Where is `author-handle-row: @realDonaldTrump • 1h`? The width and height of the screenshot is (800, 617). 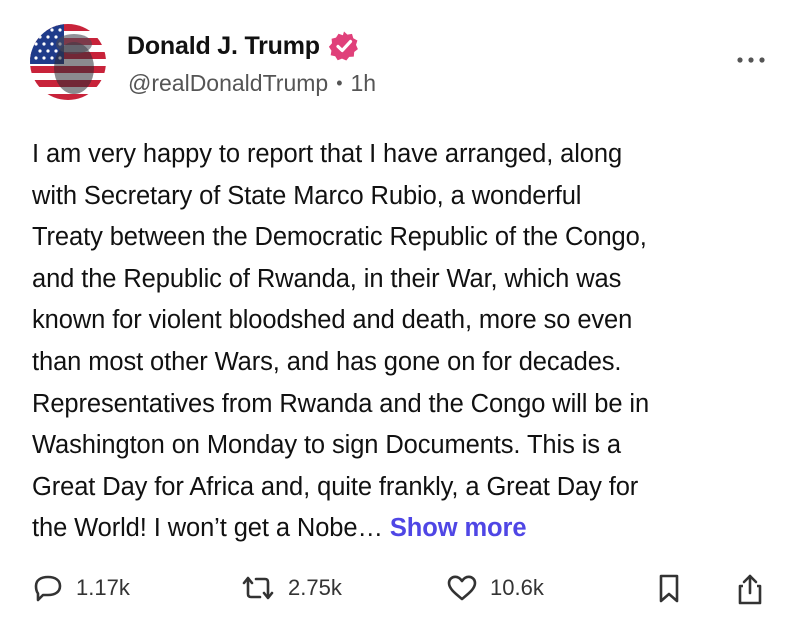 author-handle-row: @realDonaldTrump • 1h is located at coordinates (252, 83).